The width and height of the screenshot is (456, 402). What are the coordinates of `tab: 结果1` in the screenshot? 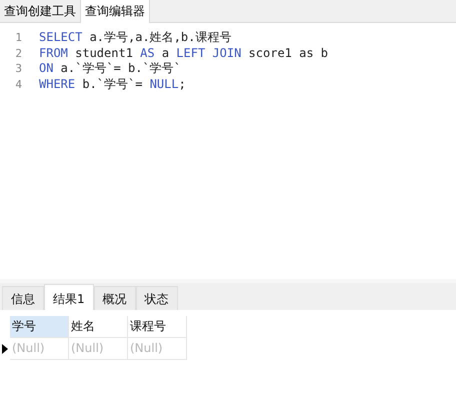 It's located at (69, 297).